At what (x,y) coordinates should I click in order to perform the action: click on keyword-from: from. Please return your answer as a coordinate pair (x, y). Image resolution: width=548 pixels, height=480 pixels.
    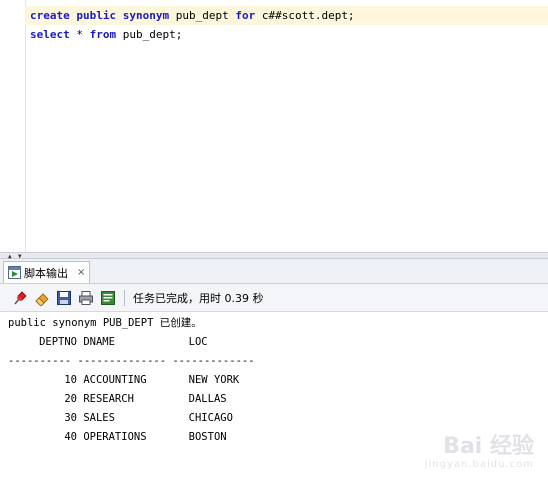
    Looking at the image, I should click on (103, 34).